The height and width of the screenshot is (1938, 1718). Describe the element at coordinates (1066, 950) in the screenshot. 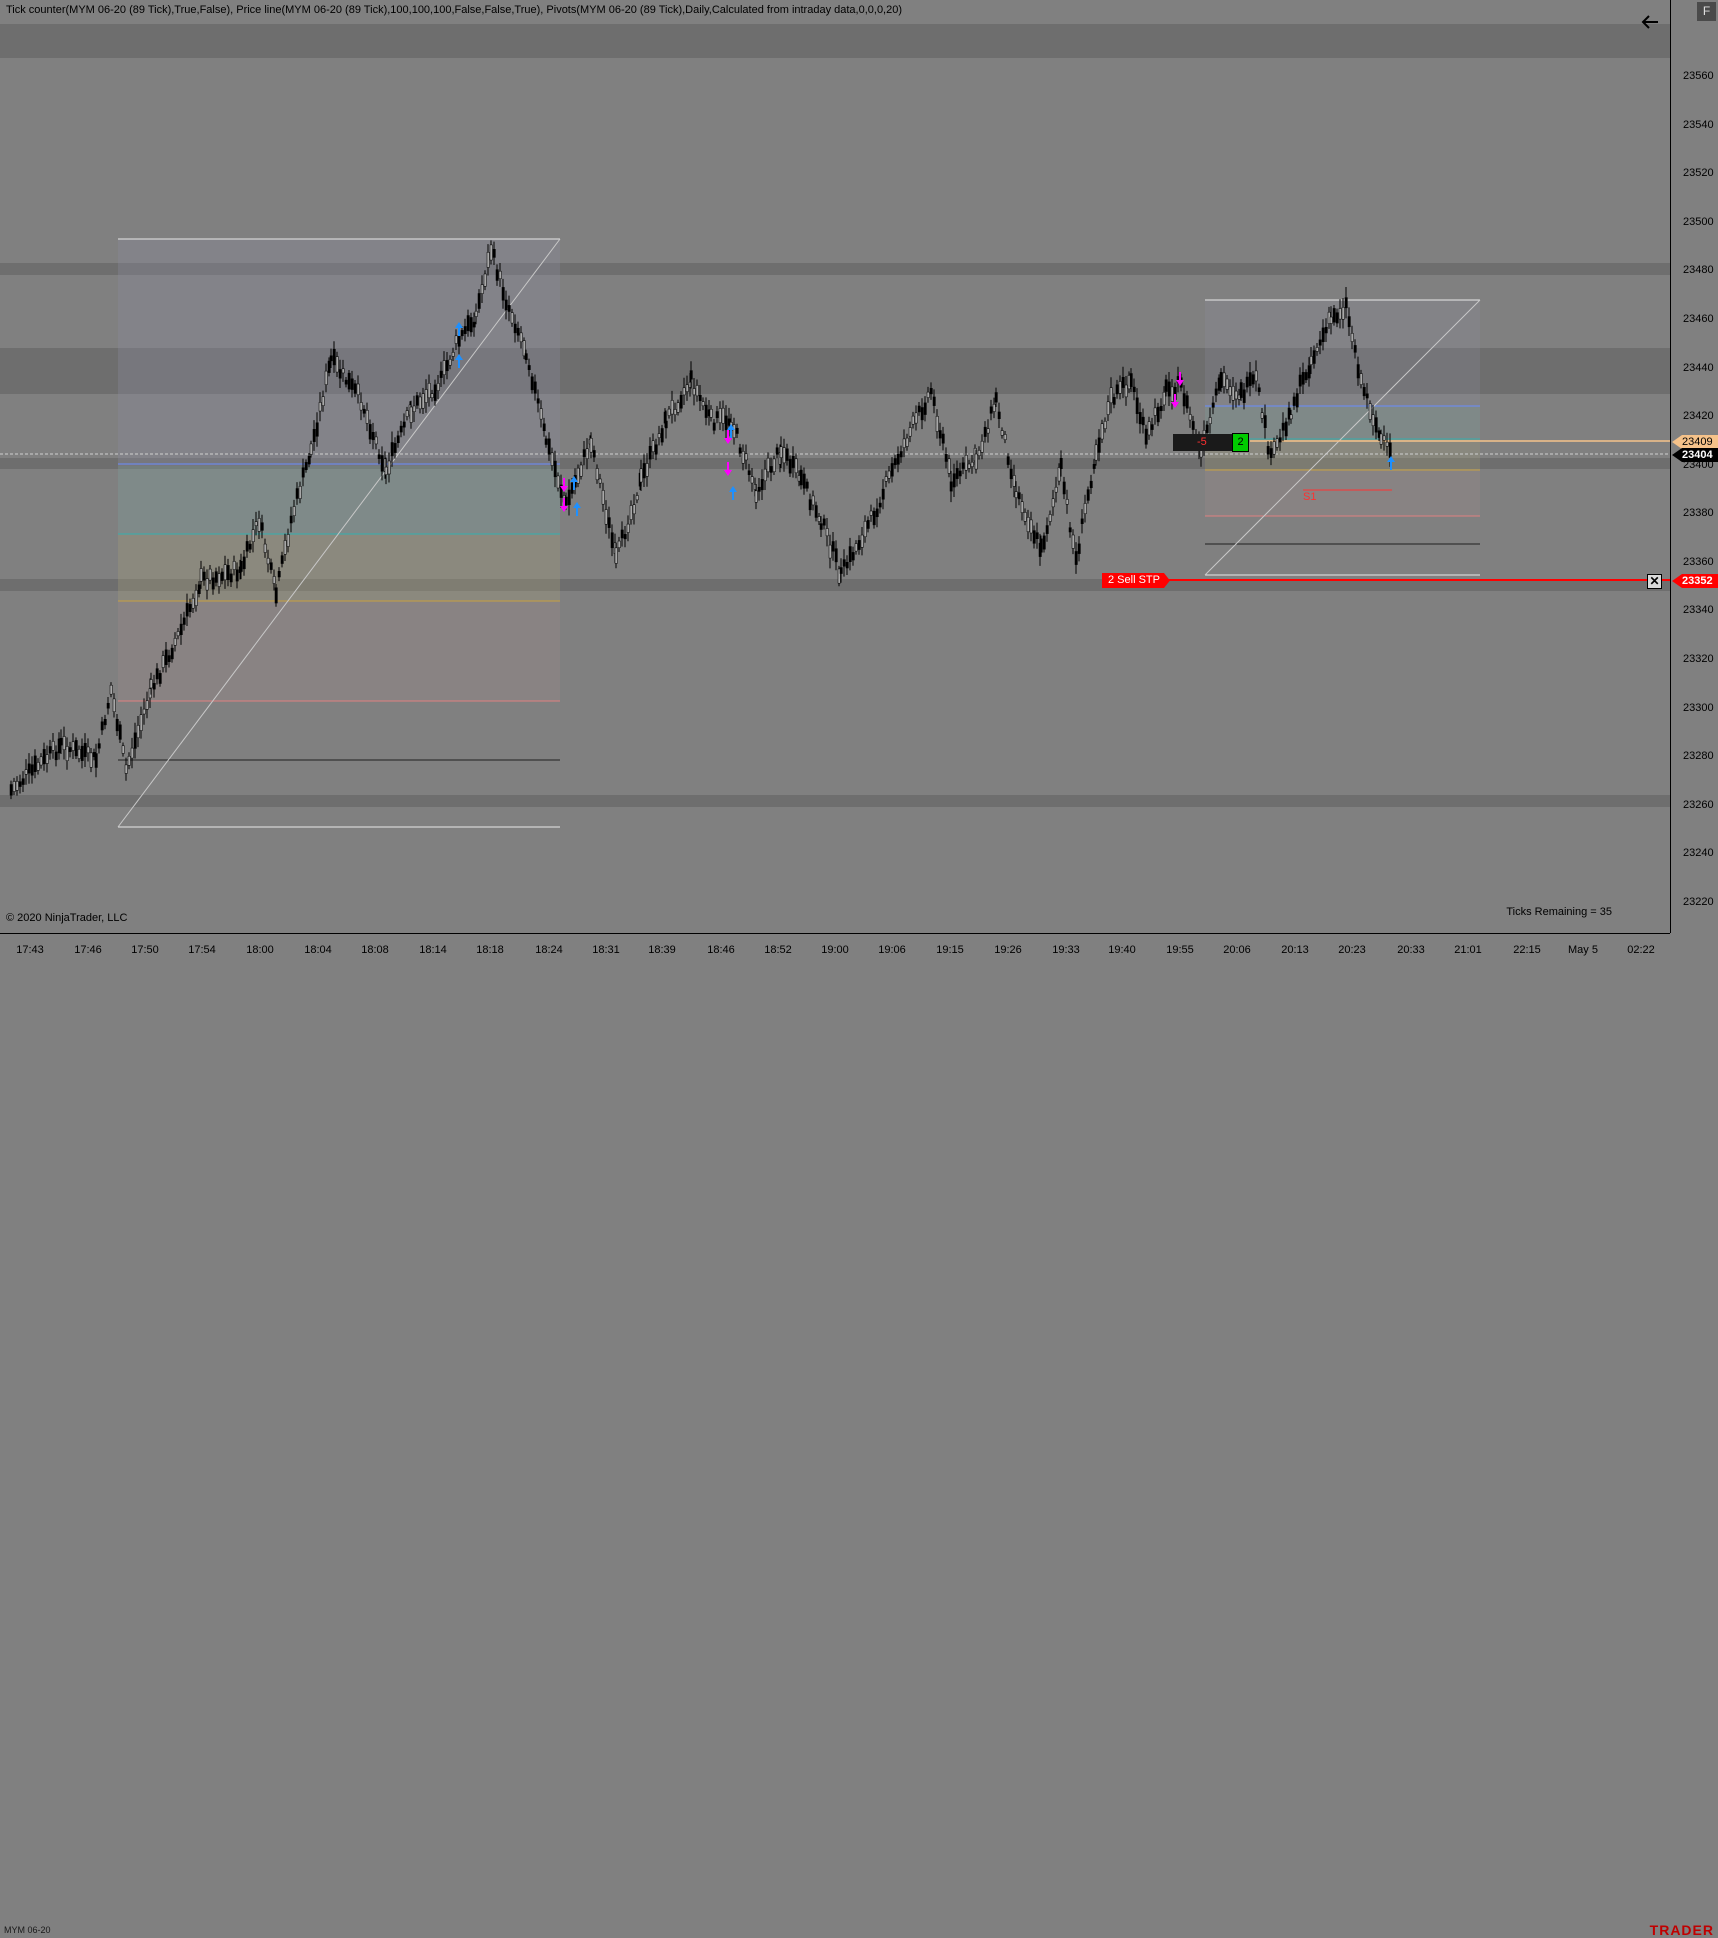

I see `time-tick-label: 19:33` at that location.